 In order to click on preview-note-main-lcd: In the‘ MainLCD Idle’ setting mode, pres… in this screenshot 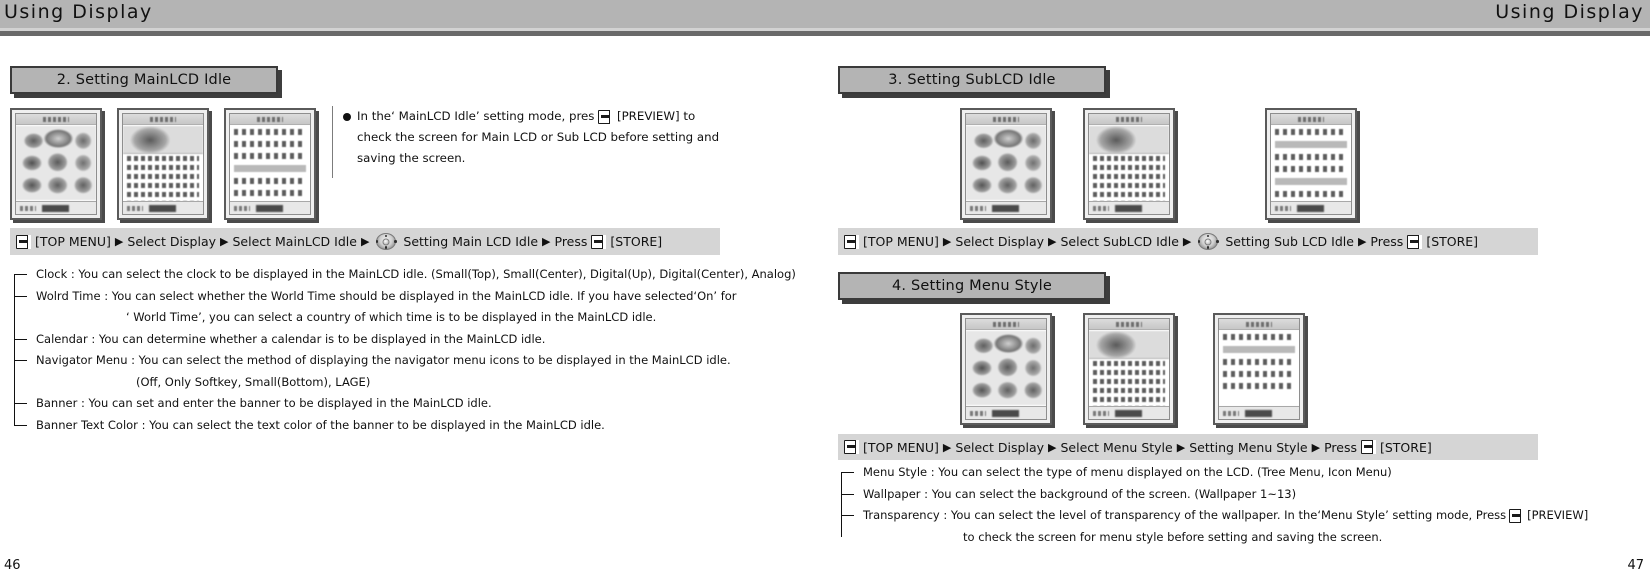, I will do `click(532, 142)`.